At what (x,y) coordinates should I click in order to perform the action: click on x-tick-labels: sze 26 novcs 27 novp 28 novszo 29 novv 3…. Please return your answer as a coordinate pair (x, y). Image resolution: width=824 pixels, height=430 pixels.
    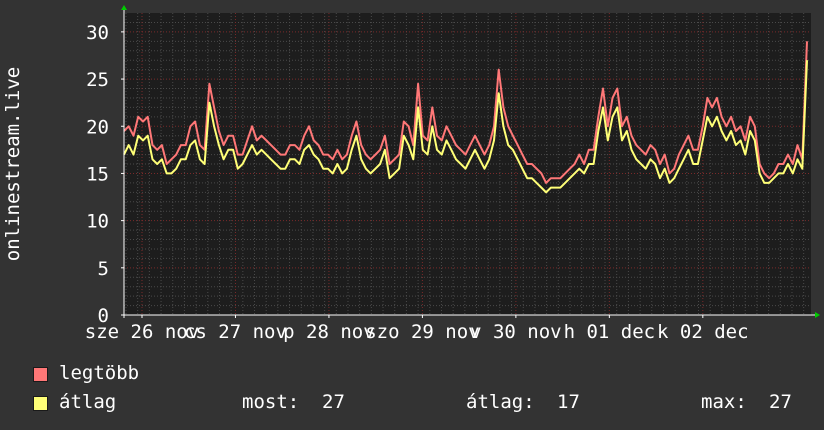
    Looking at the image, I should click on (417, 332).